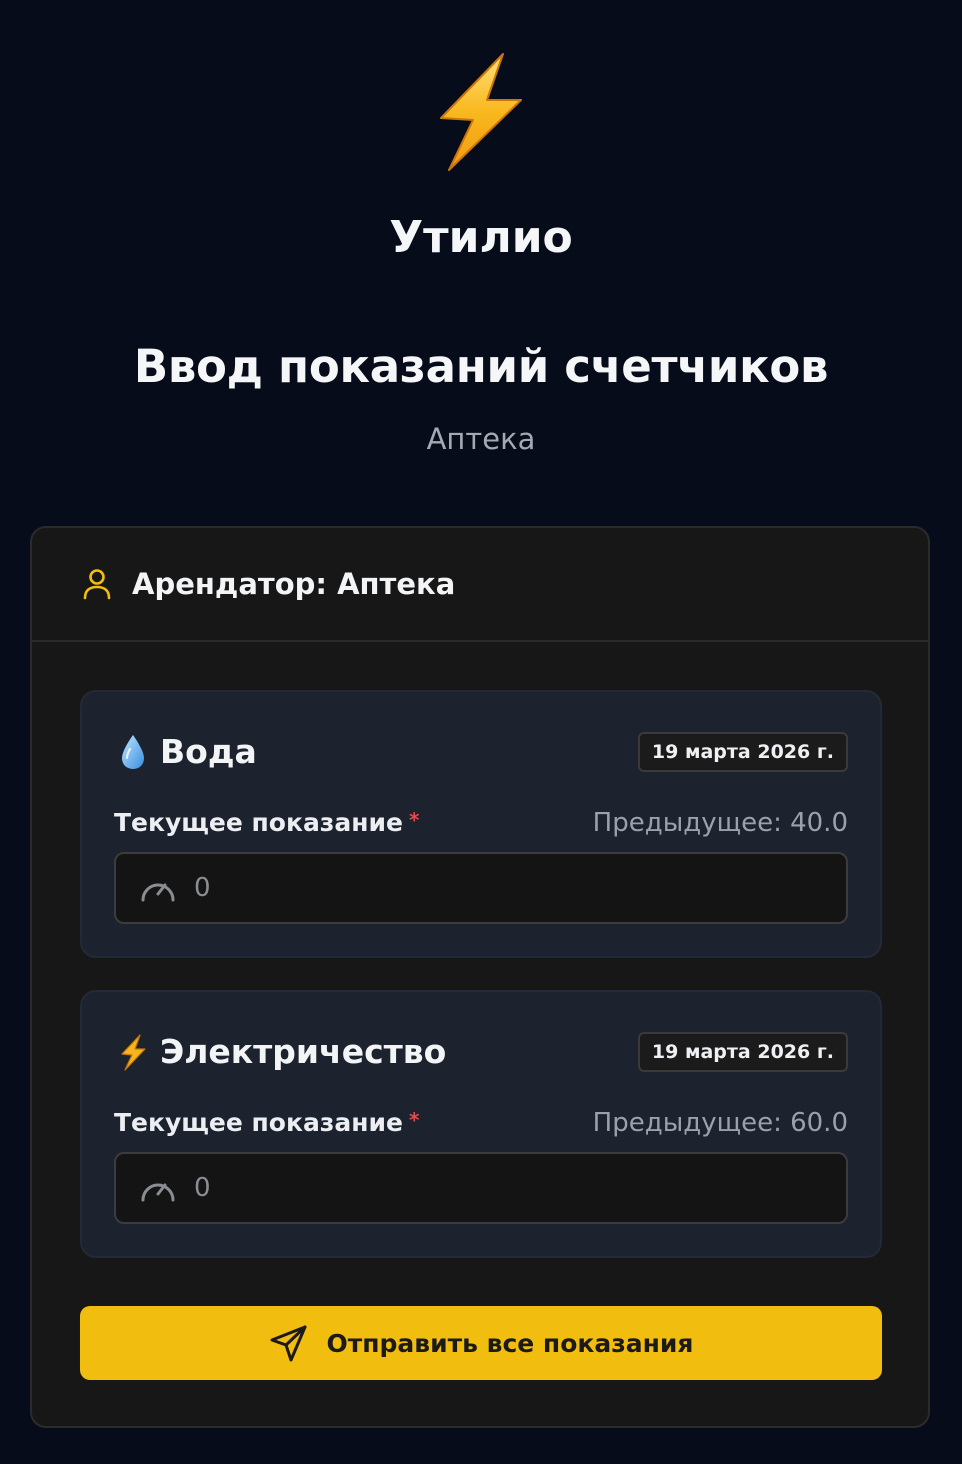  Describe the element at coordinates (133, 752) in the screenshot. I see `water-drop-icon` at that location.